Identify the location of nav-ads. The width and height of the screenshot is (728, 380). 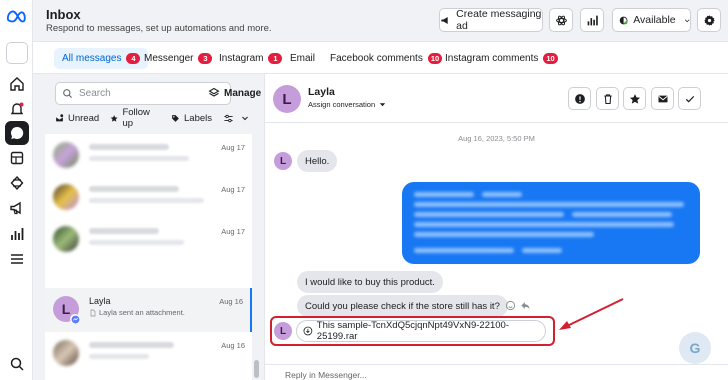
(16, 208).